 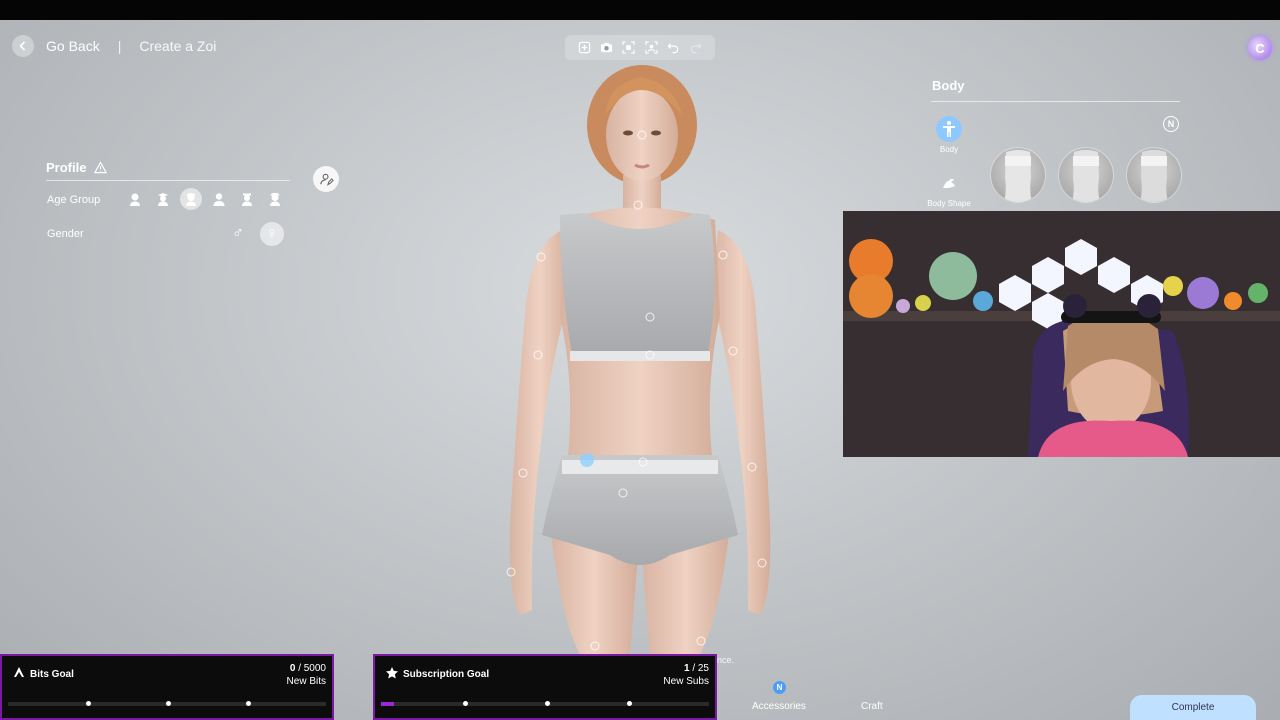 What do you see at coordinates (272, 234) in the screenshot?
I see `female-icon: ♀` at bounding box center [272, 234].